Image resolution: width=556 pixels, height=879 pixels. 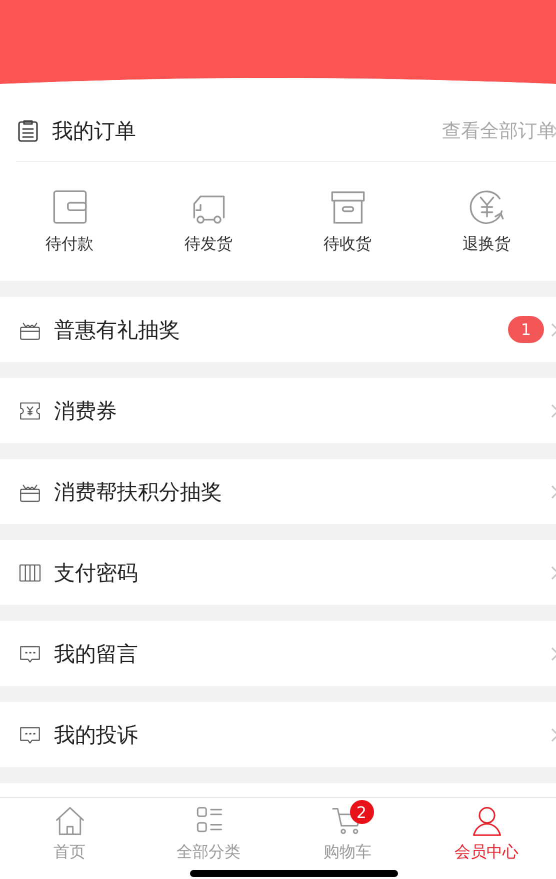 What do you see at coordinates (70, 244) in the screenshot?
I see `order-status-link: 待付款` at bounding box center [70, 244].